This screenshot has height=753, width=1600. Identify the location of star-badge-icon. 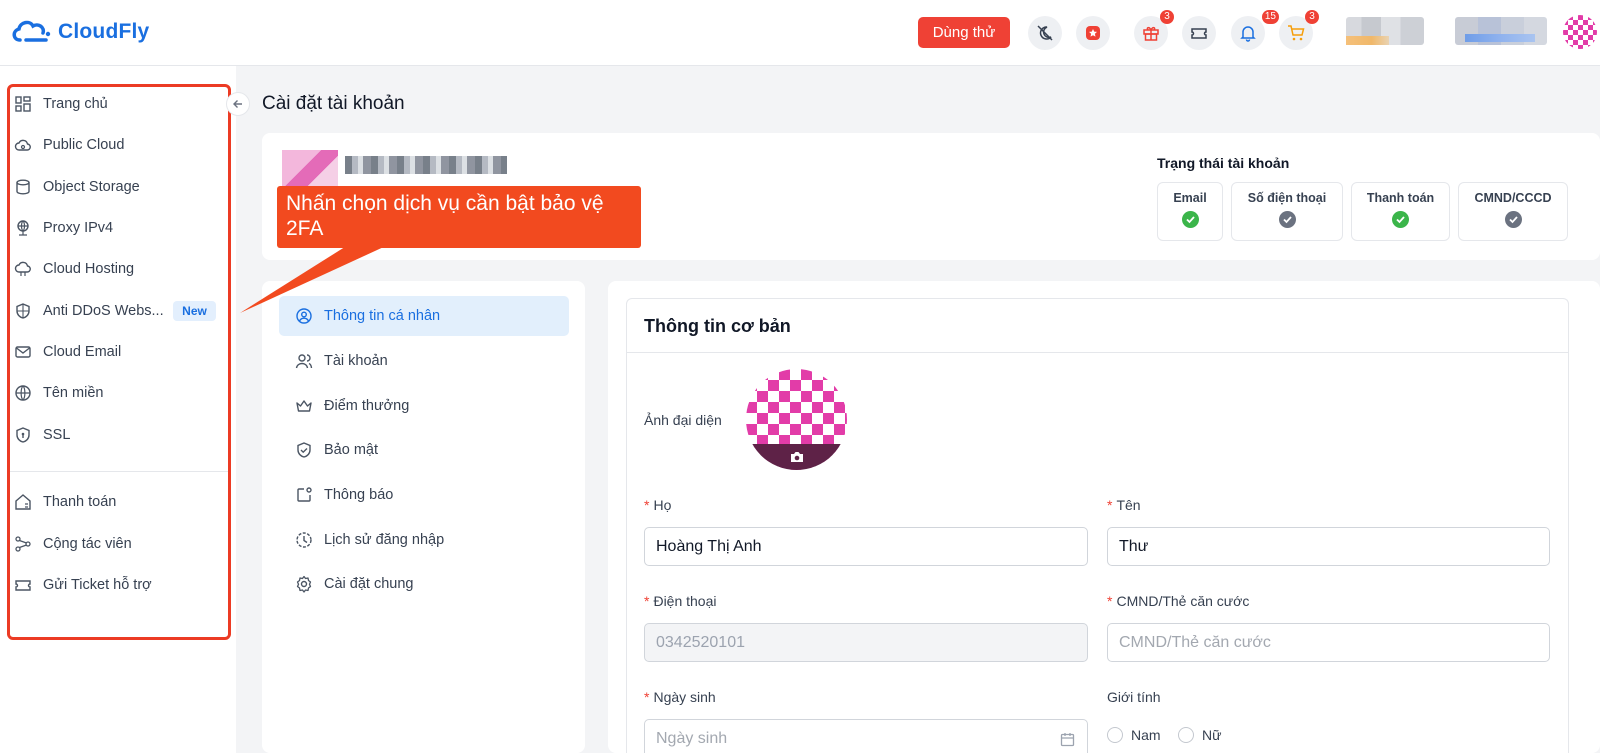
(1093, 33).